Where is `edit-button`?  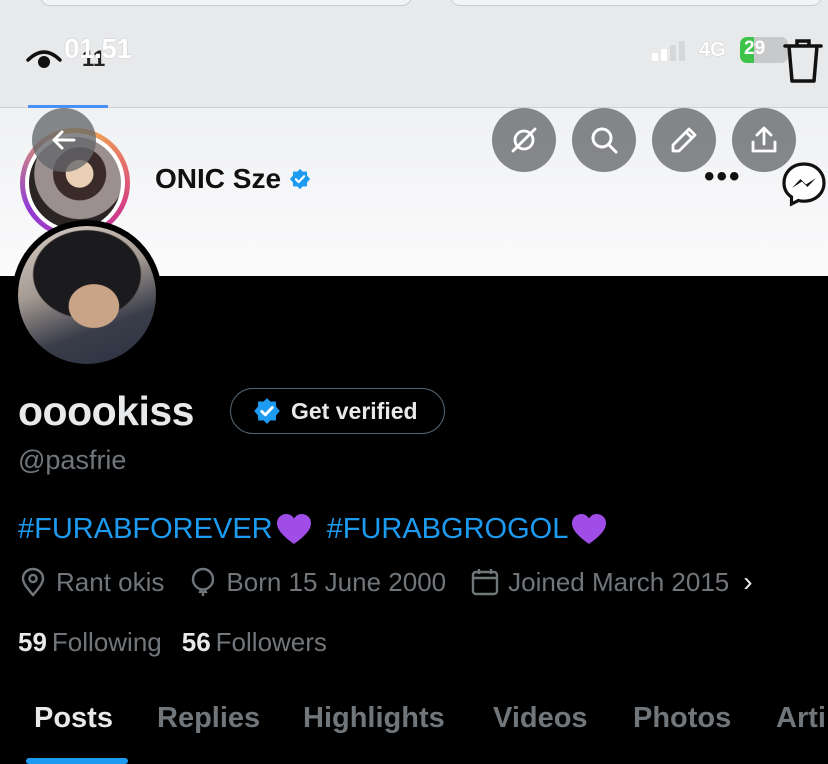
edit-button is located at coordinates (684, 140).